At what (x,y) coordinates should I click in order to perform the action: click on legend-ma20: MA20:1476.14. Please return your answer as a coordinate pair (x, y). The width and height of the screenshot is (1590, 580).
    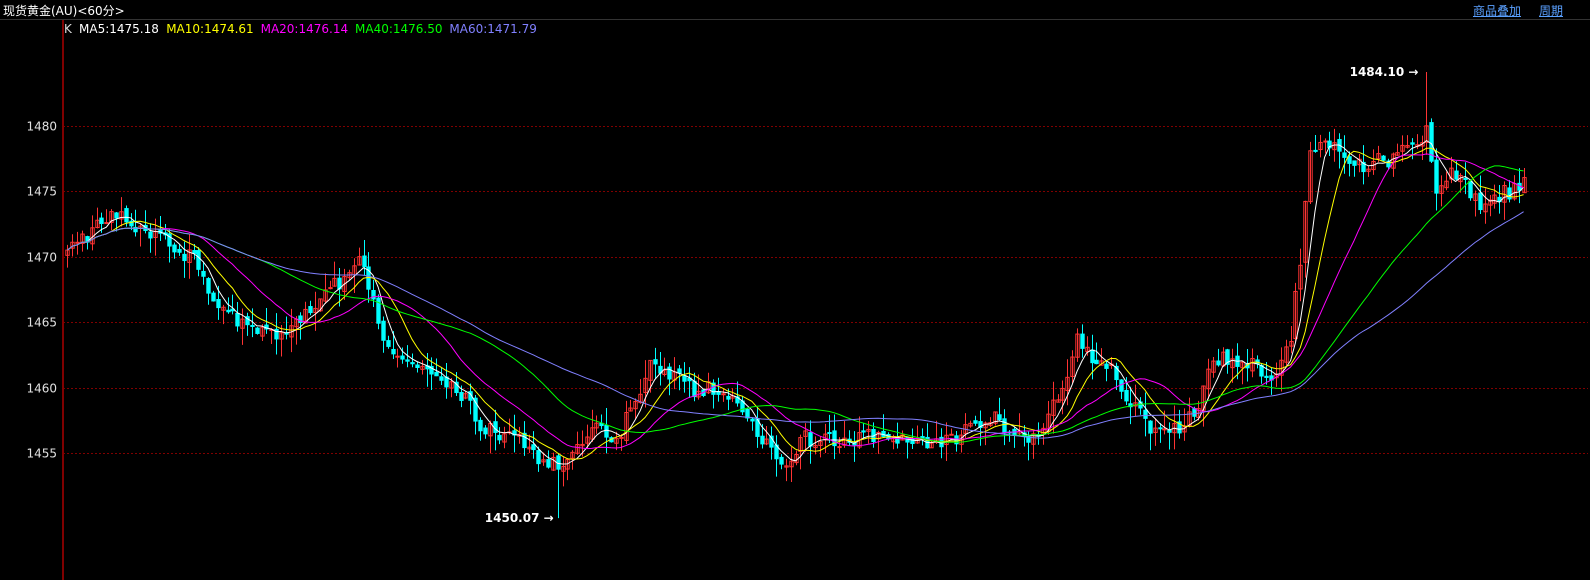
    Looking at the image, I should click on (305, 29).